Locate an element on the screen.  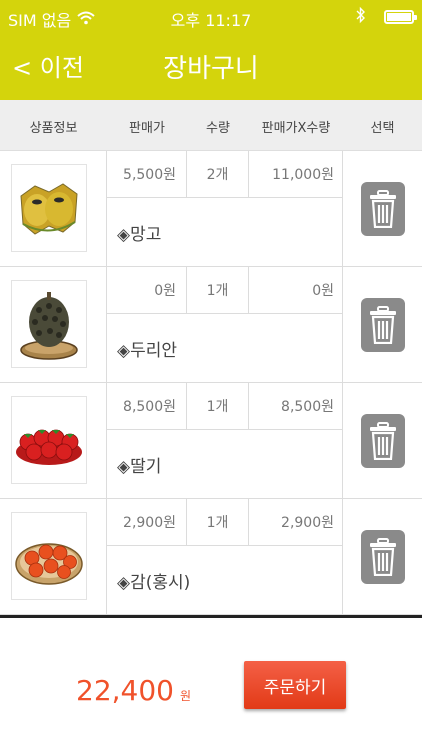
persimmon-image is located at coordinates (49, 556).